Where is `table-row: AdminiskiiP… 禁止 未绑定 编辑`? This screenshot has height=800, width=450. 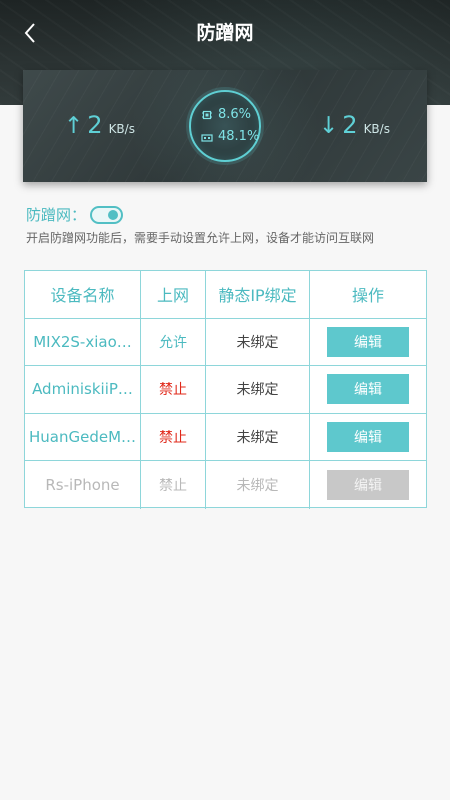
table-row: AdminiskiiP… 禁止 未绑定 编辑 is located at coordinates (225, 390).